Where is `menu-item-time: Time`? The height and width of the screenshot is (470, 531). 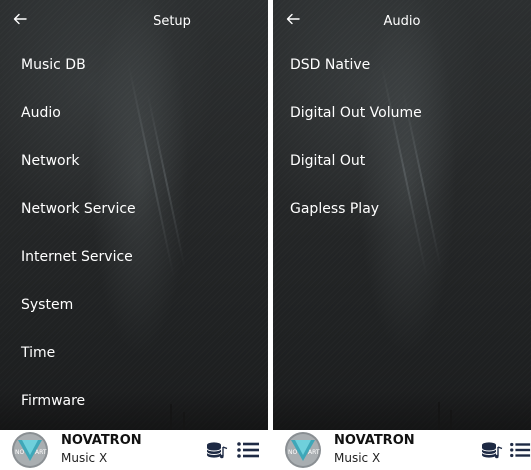
menu-item-time: Time is located at coordinates (134, 356).